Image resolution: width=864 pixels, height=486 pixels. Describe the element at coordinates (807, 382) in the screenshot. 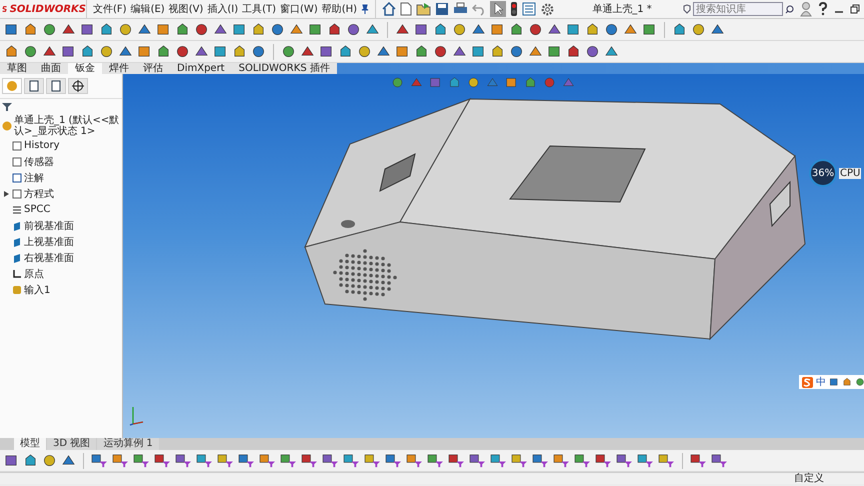

I see `input-method-icon` at that location.